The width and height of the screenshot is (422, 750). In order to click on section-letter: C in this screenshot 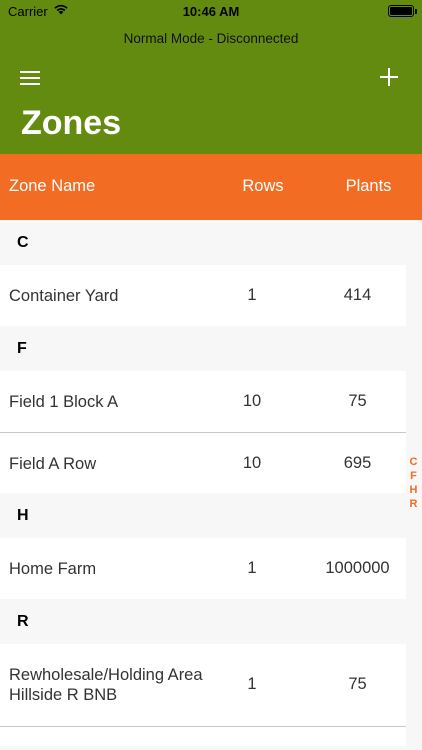, I will do `click(23, 242)`.